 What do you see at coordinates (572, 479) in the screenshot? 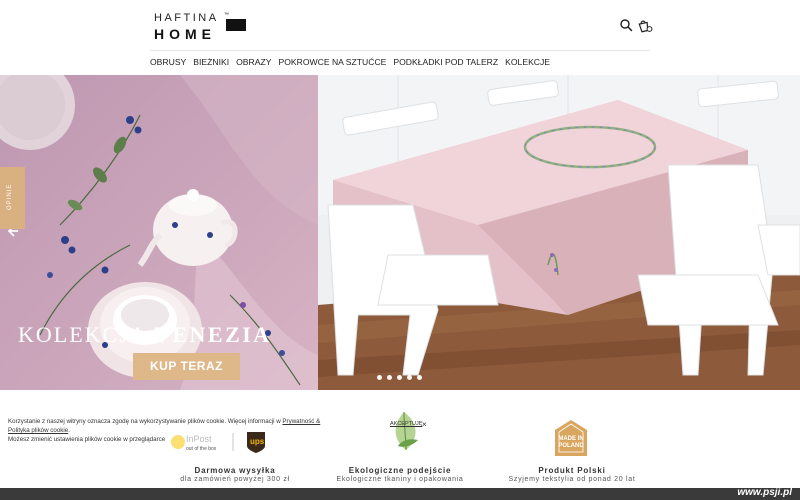
I see `benefit-polish-product-subtitle: Szyjemy tekstylia od ponad 20 lat` at bounding box center [572, 479].